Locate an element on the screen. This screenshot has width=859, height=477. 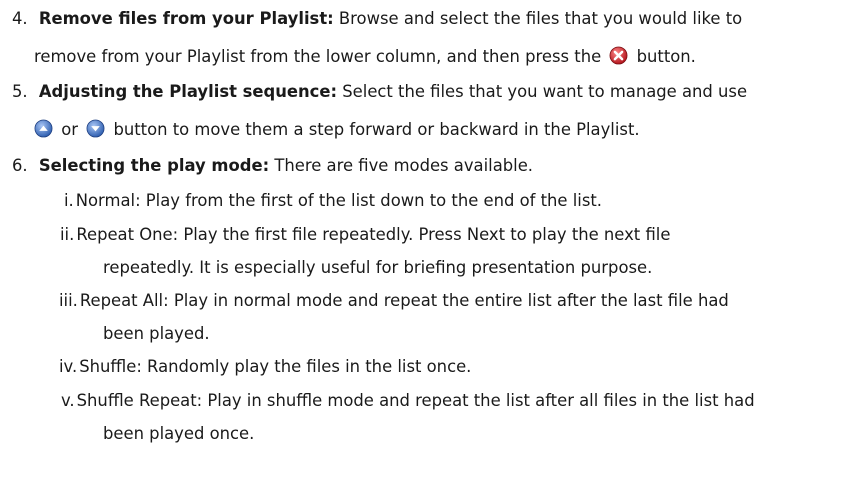
mode-numeral: iv. is located at coordinates (68, 366).